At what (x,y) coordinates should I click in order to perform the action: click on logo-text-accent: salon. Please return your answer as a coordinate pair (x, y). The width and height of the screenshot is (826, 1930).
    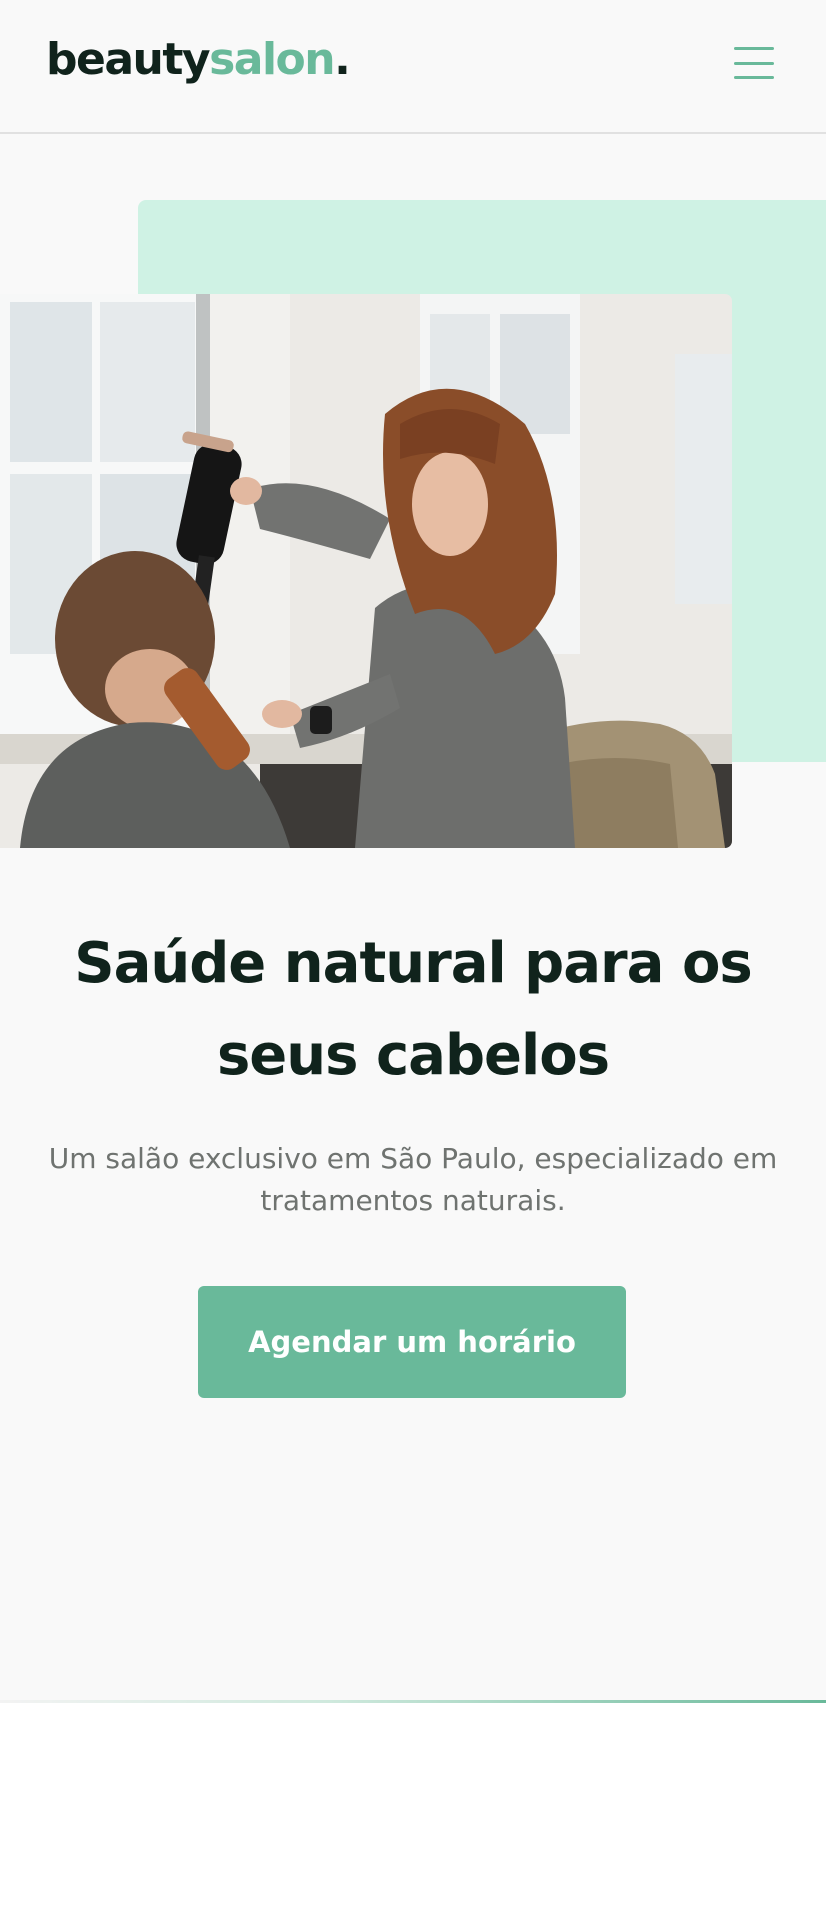
    Looking at the image, I should click on (272, 59).